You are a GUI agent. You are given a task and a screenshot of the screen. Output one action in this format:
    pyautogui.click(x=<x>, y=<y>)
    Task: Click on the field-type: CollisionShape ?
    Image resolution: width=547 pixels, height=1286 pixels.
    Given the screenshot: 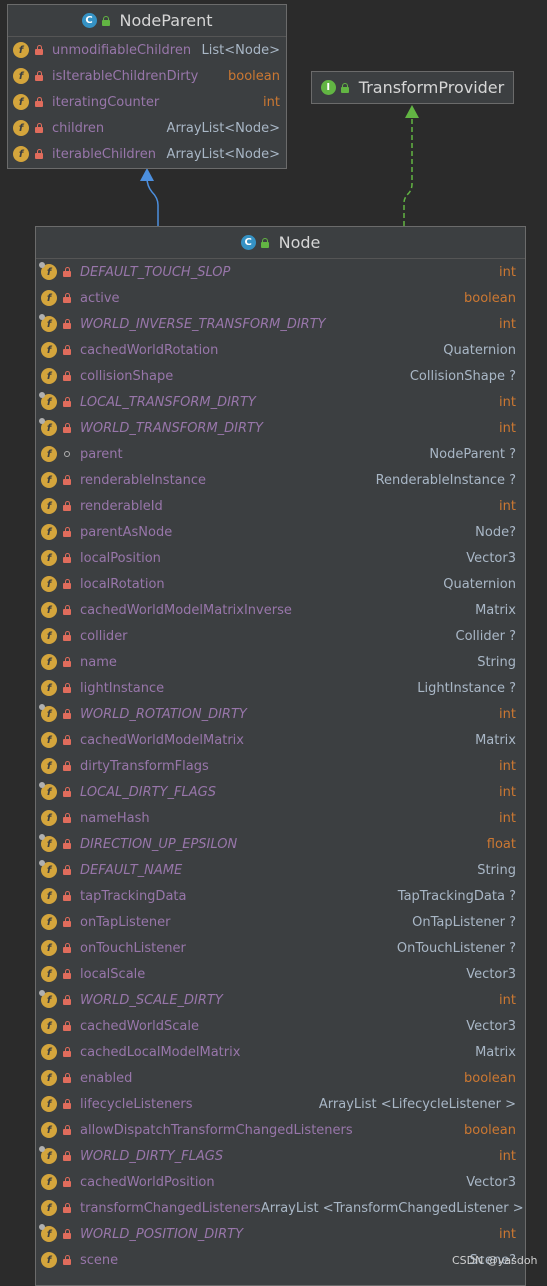 What is the action you would take?
    pyautogui.click(x=462, y=376)
    